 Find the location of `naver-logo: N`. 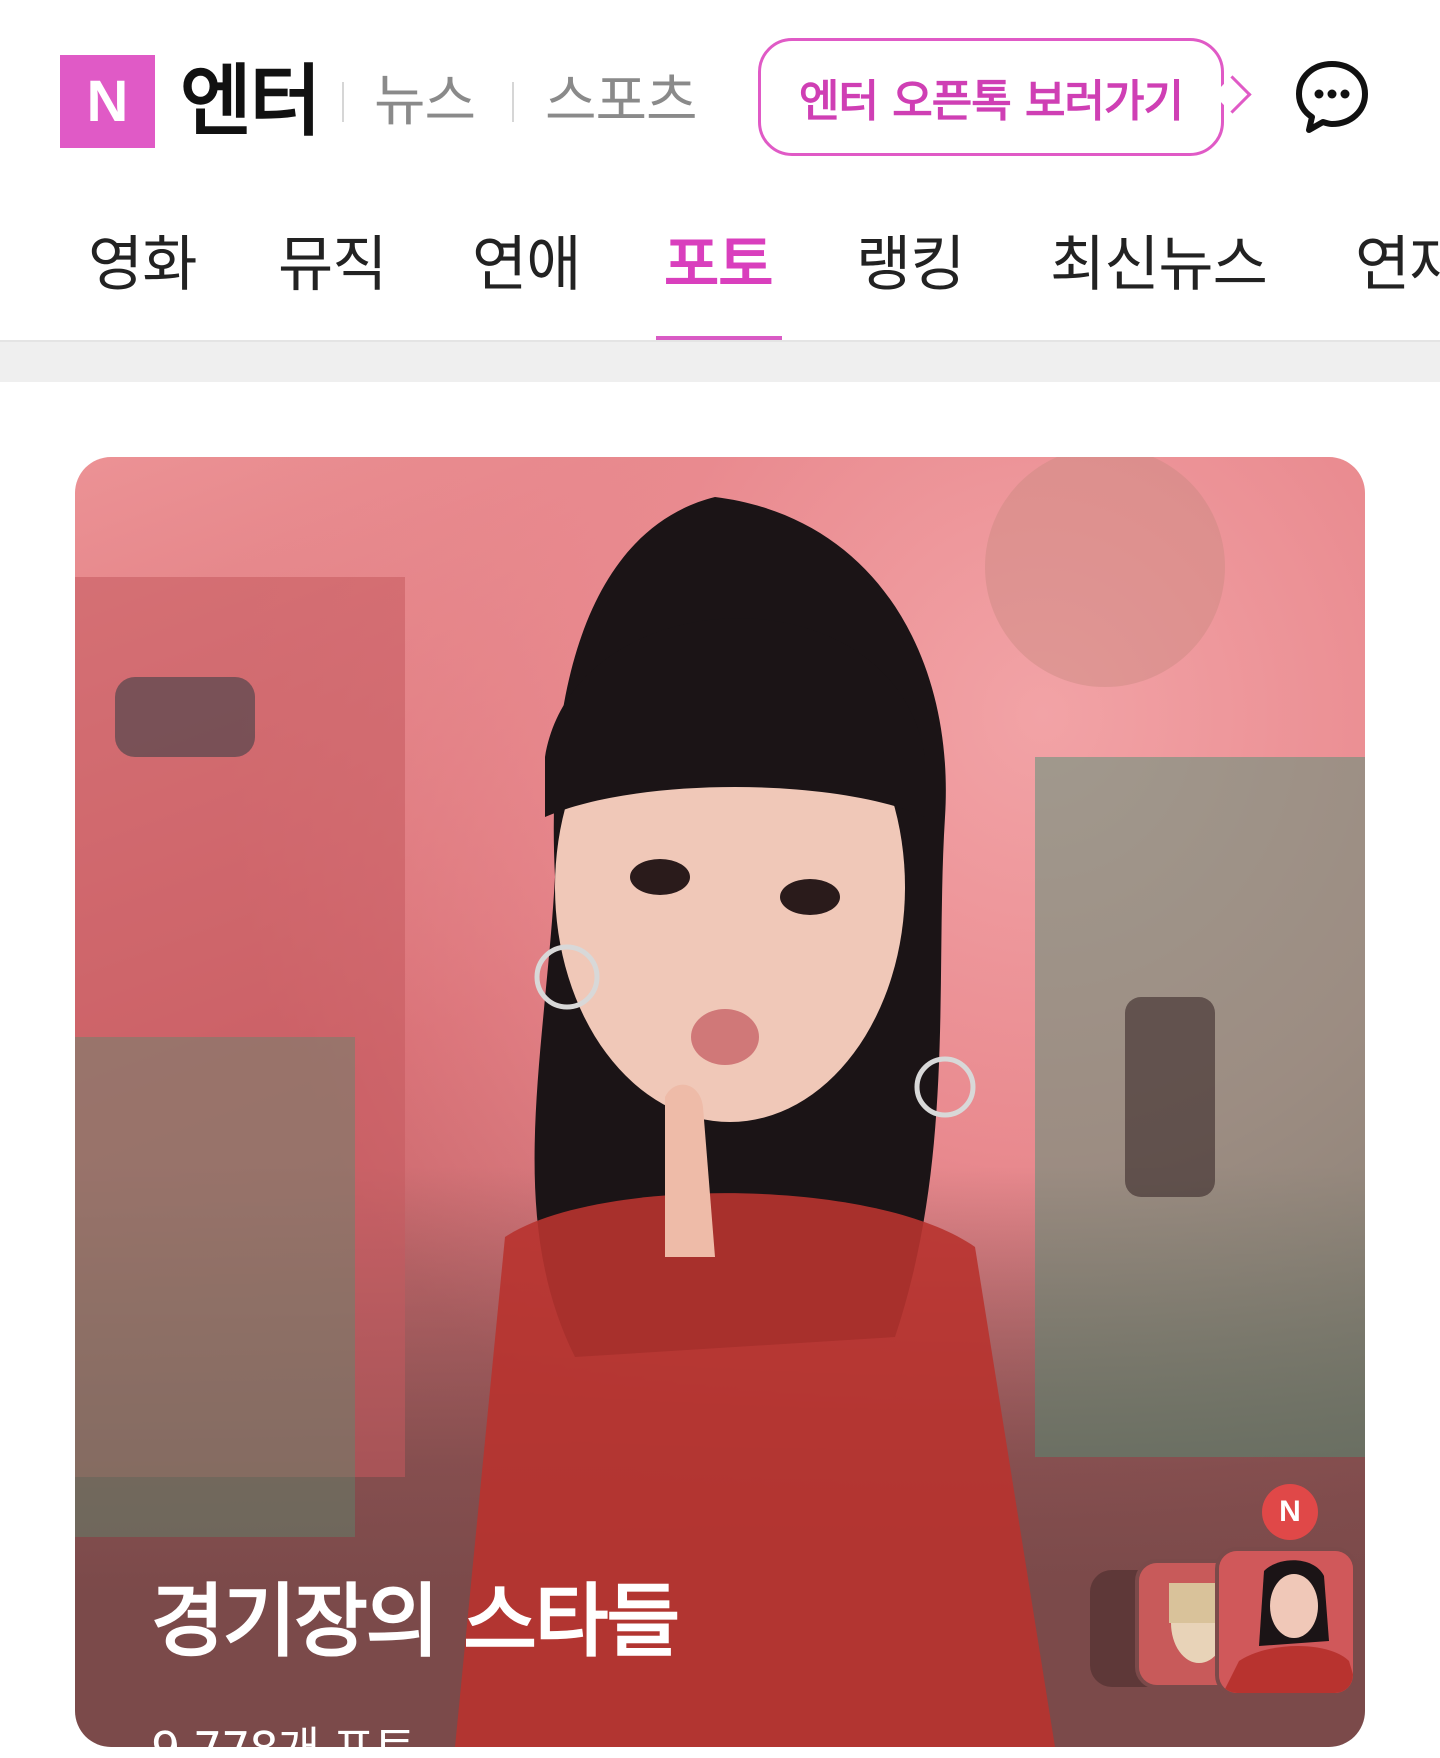

naver-logo: N is located at coordinates (107, 101).